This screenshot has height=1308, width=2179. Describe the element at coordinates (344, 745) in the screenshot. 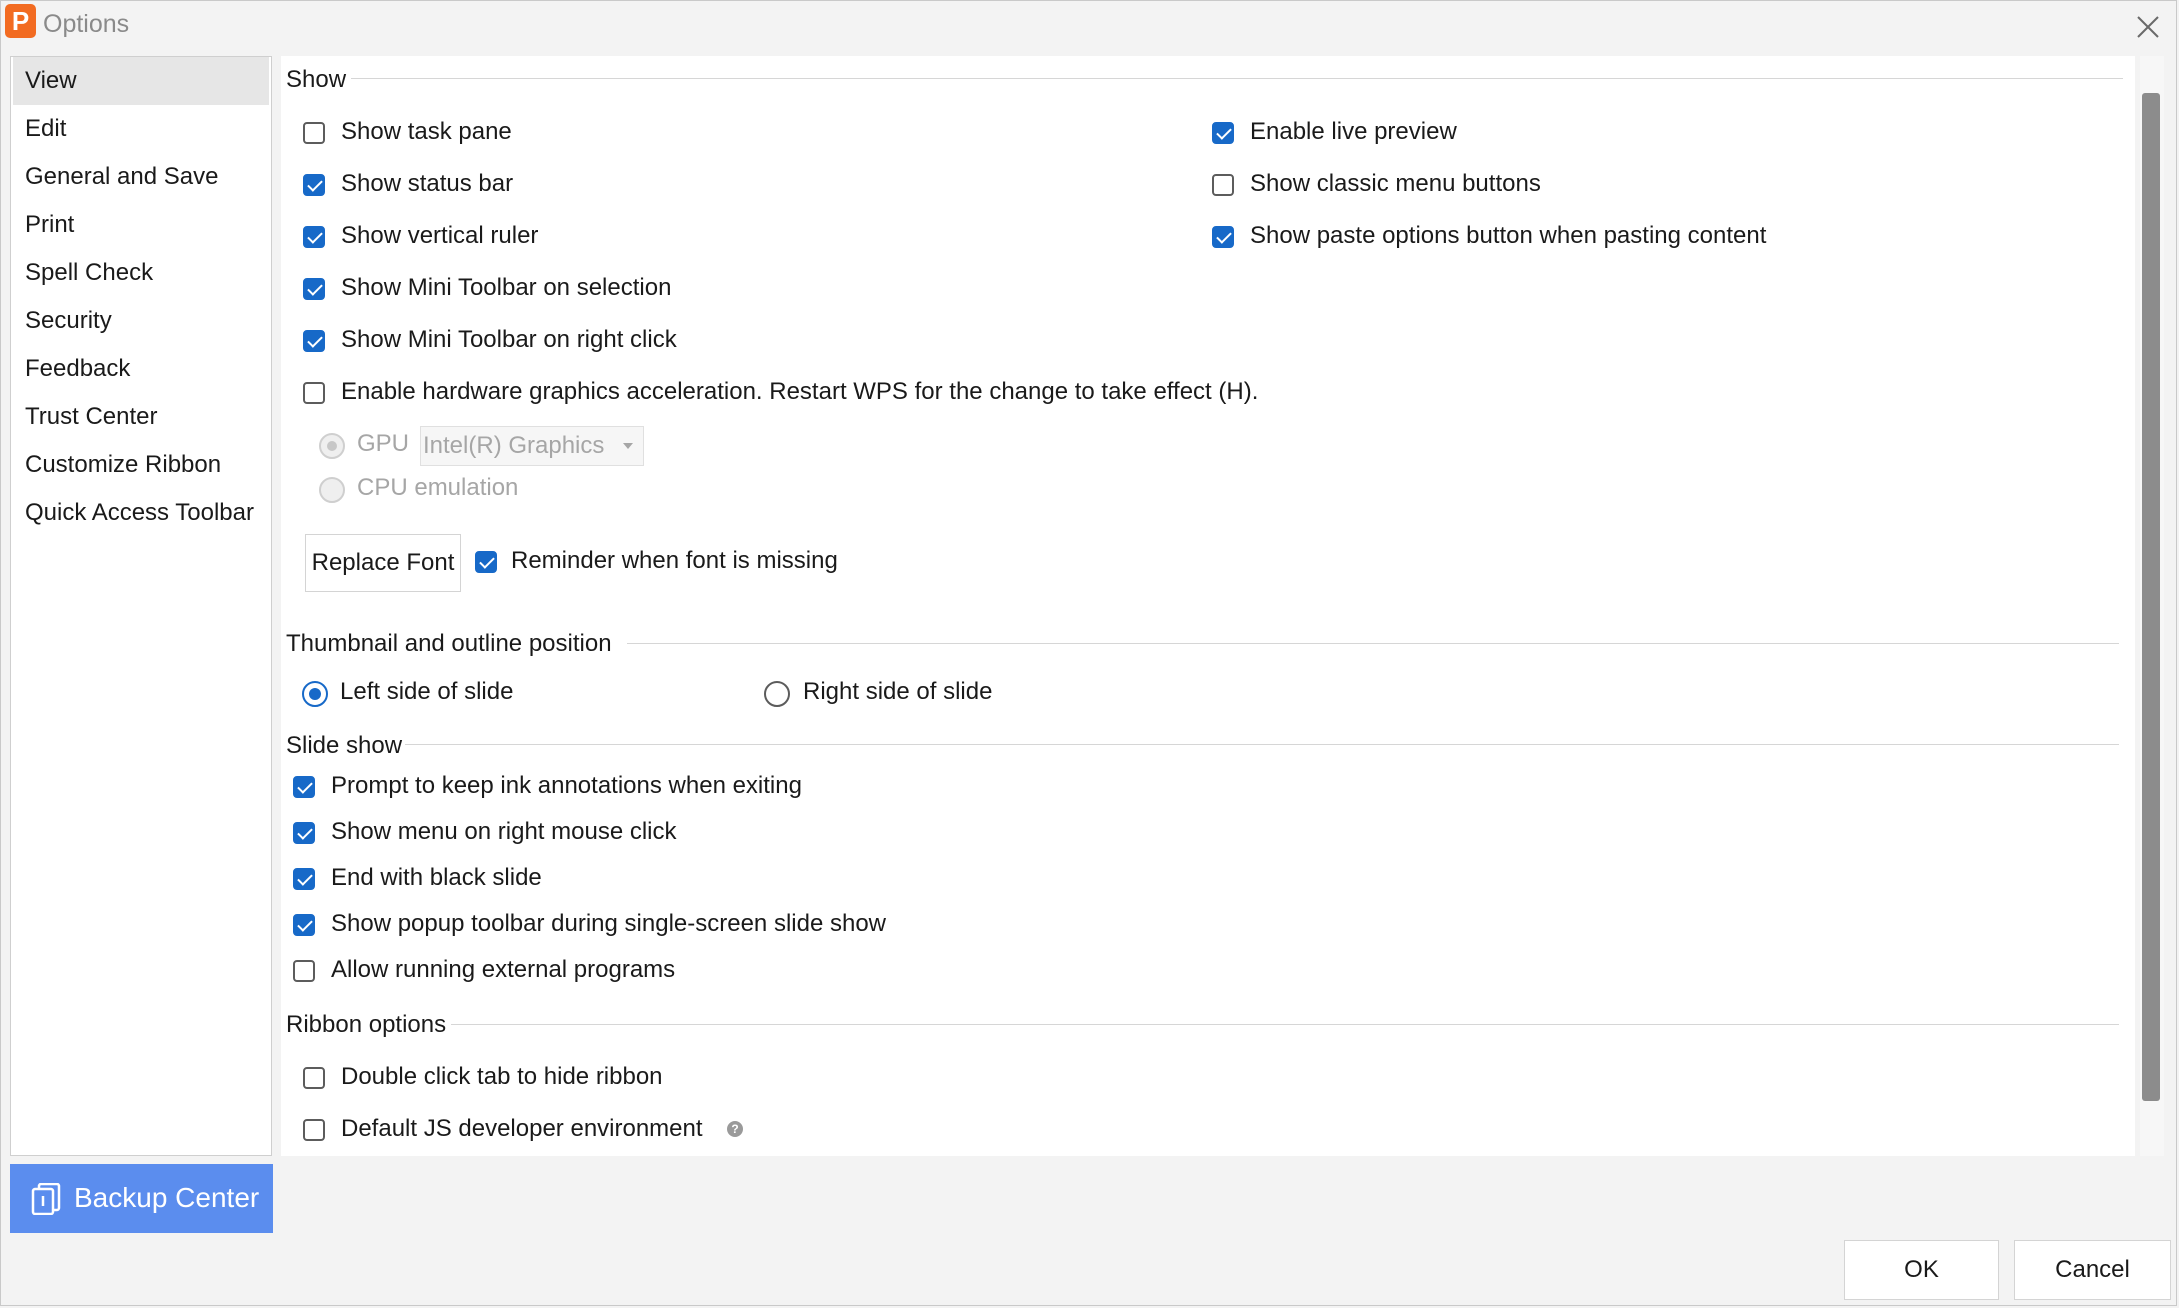

I see `section-header-slide-show: Slide show` at that location.